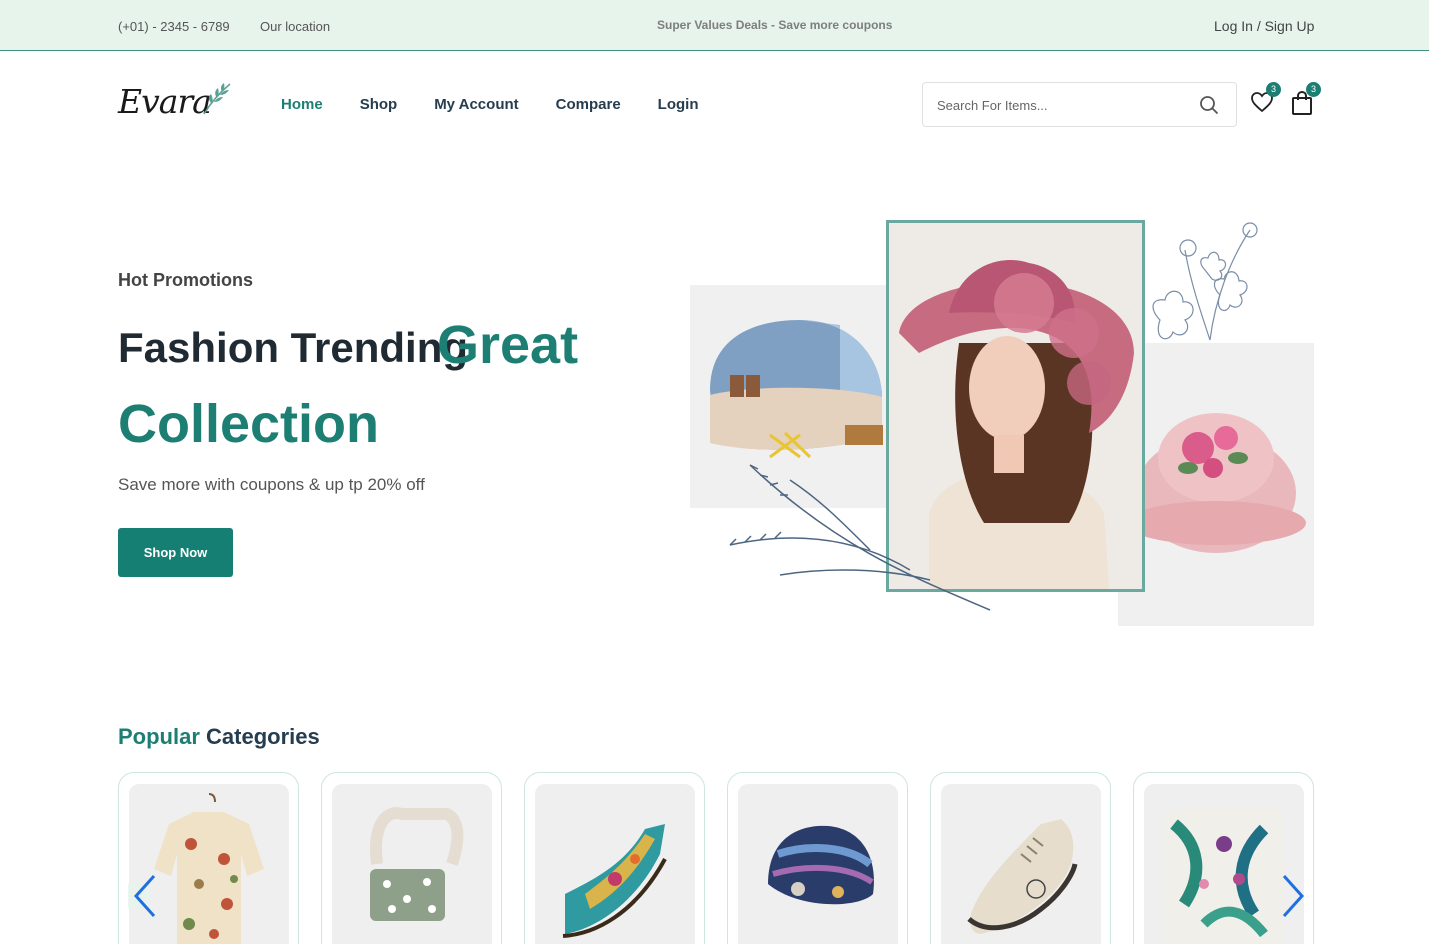 Image resolution: width=1429 pixels, height=944 pixels. Describe the element at coordinates (295, 26) in the screenshot. I see `our-location-link: Our location` at that location.